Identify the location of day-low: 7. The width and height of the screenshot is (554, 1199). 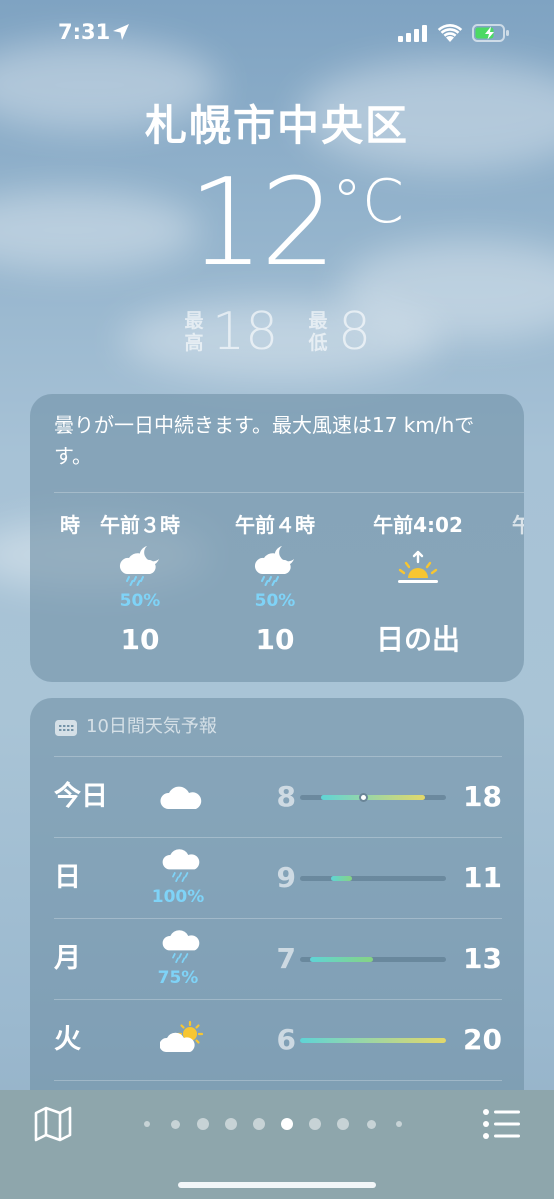
(286, 958).